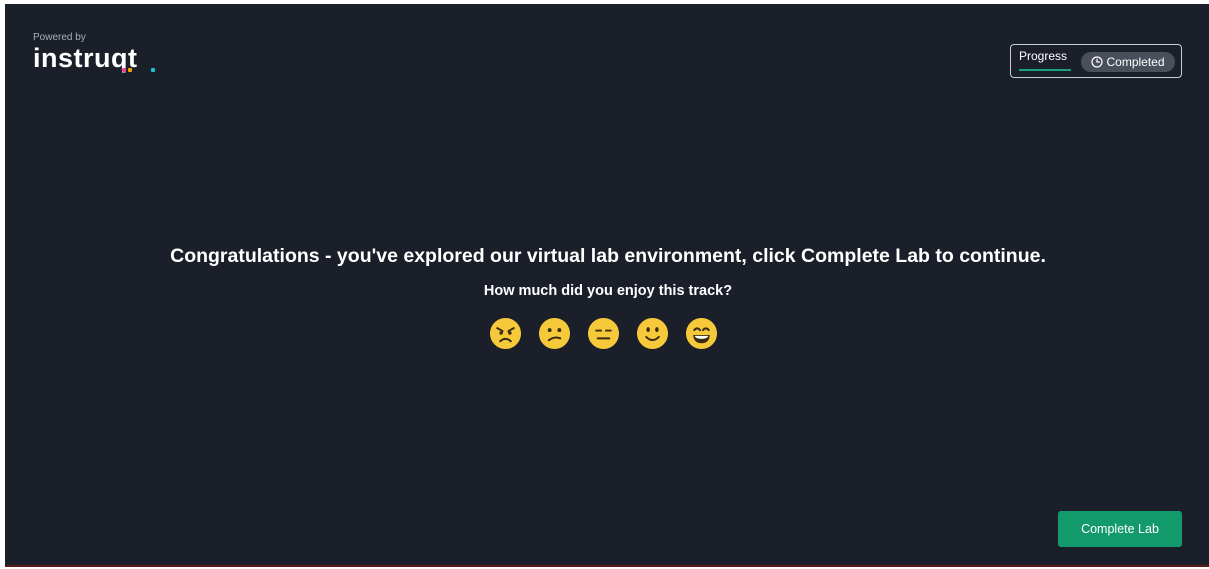 This screenshot has width=1209, height=569. Describe the element at coordinates (554, 333) in the screenshot. I see `confused-face-icon` at that location.